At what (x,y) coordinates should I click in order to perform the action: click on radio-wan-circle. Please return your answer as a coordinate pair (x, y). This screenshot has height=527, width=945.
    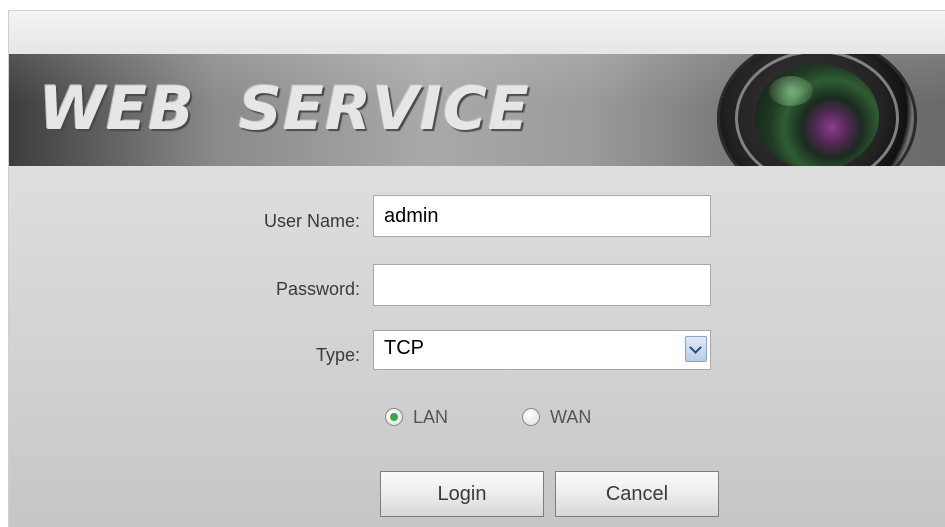
    Looking at the image, I should click on (531, 417).